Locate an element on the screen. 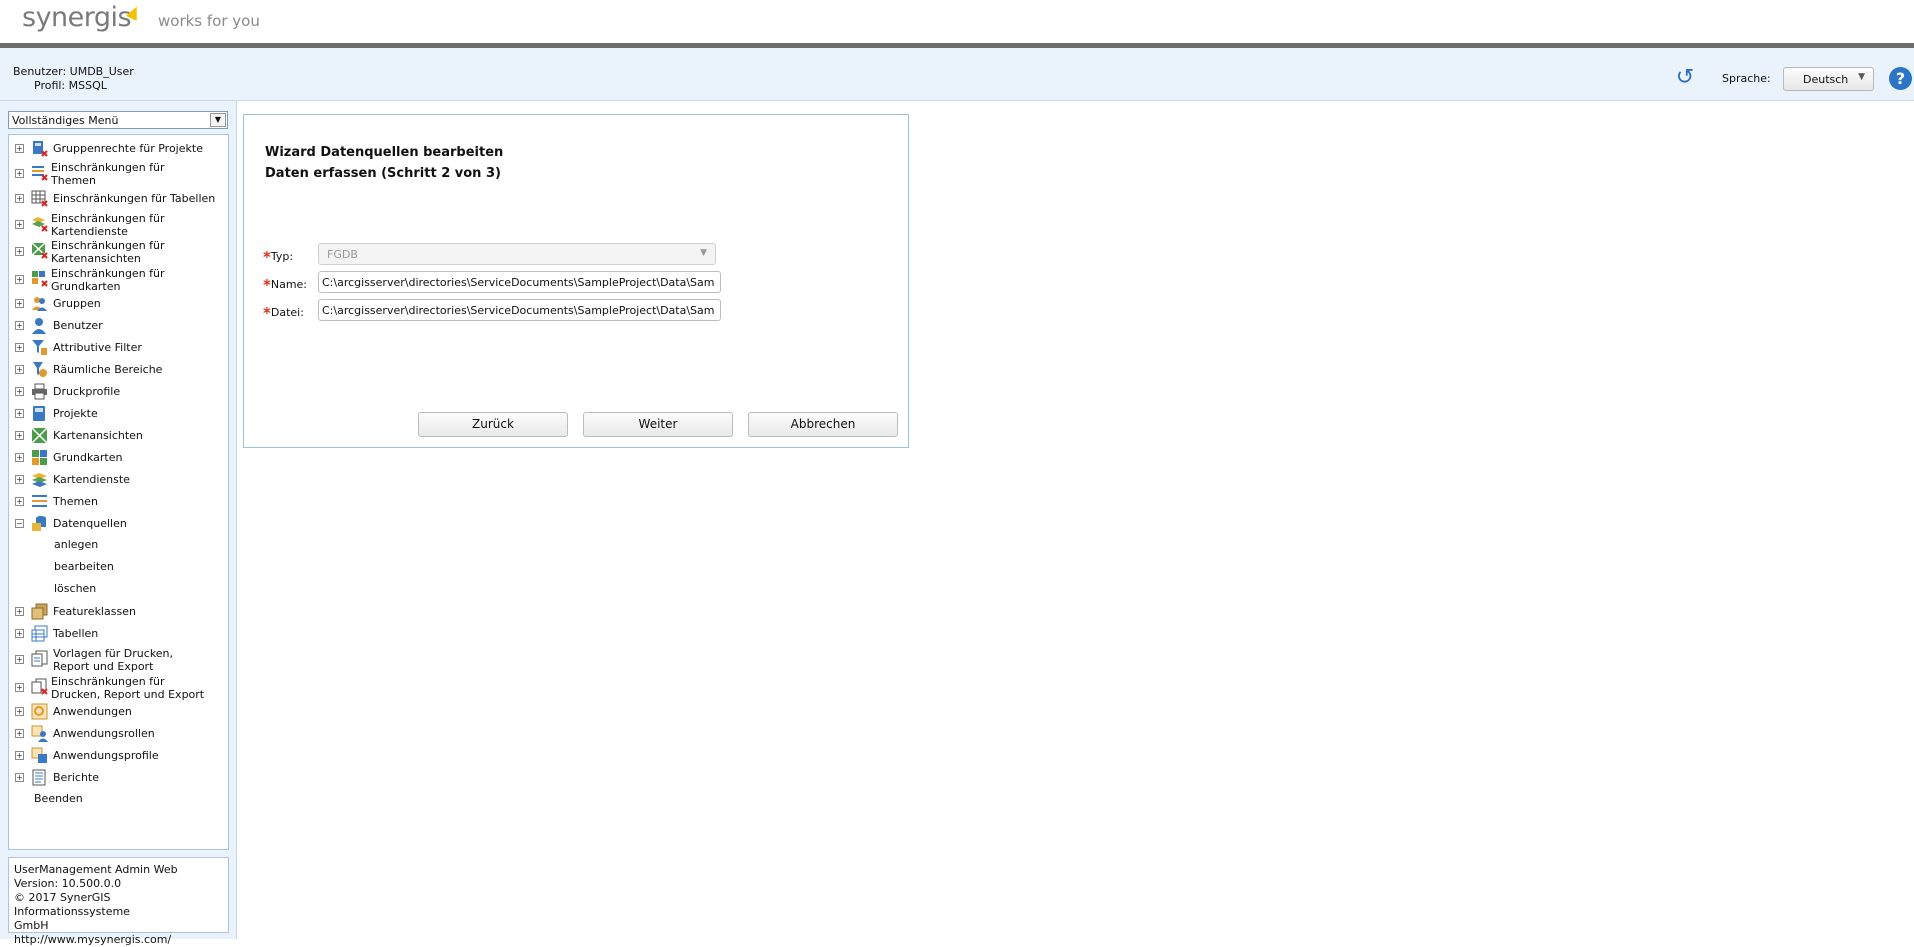 Image resolution: width=1914 pixels, height=947 pixels. tree-item-einschraenkungen-themen: + Einschränkungen für Themen is located at coordinates (118, 174).